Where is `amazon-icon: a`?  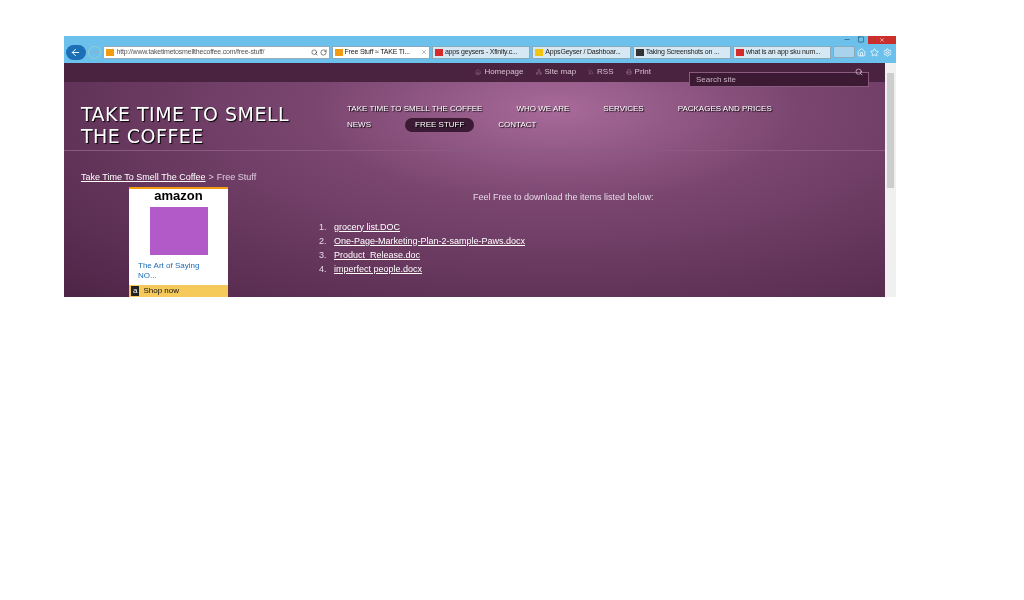
amazon-icon: a is located at coordinates (135, 291).